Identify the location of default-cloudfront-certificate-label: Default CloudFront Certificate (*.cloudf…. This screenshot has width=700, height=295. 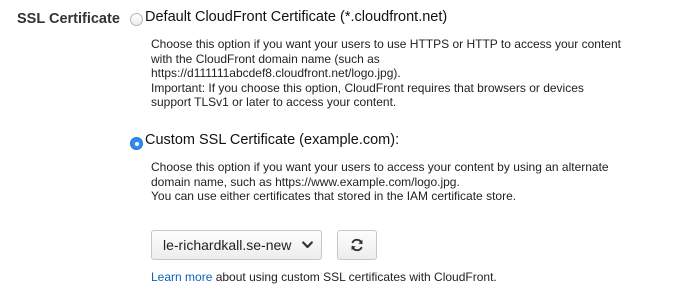
(296, 17).